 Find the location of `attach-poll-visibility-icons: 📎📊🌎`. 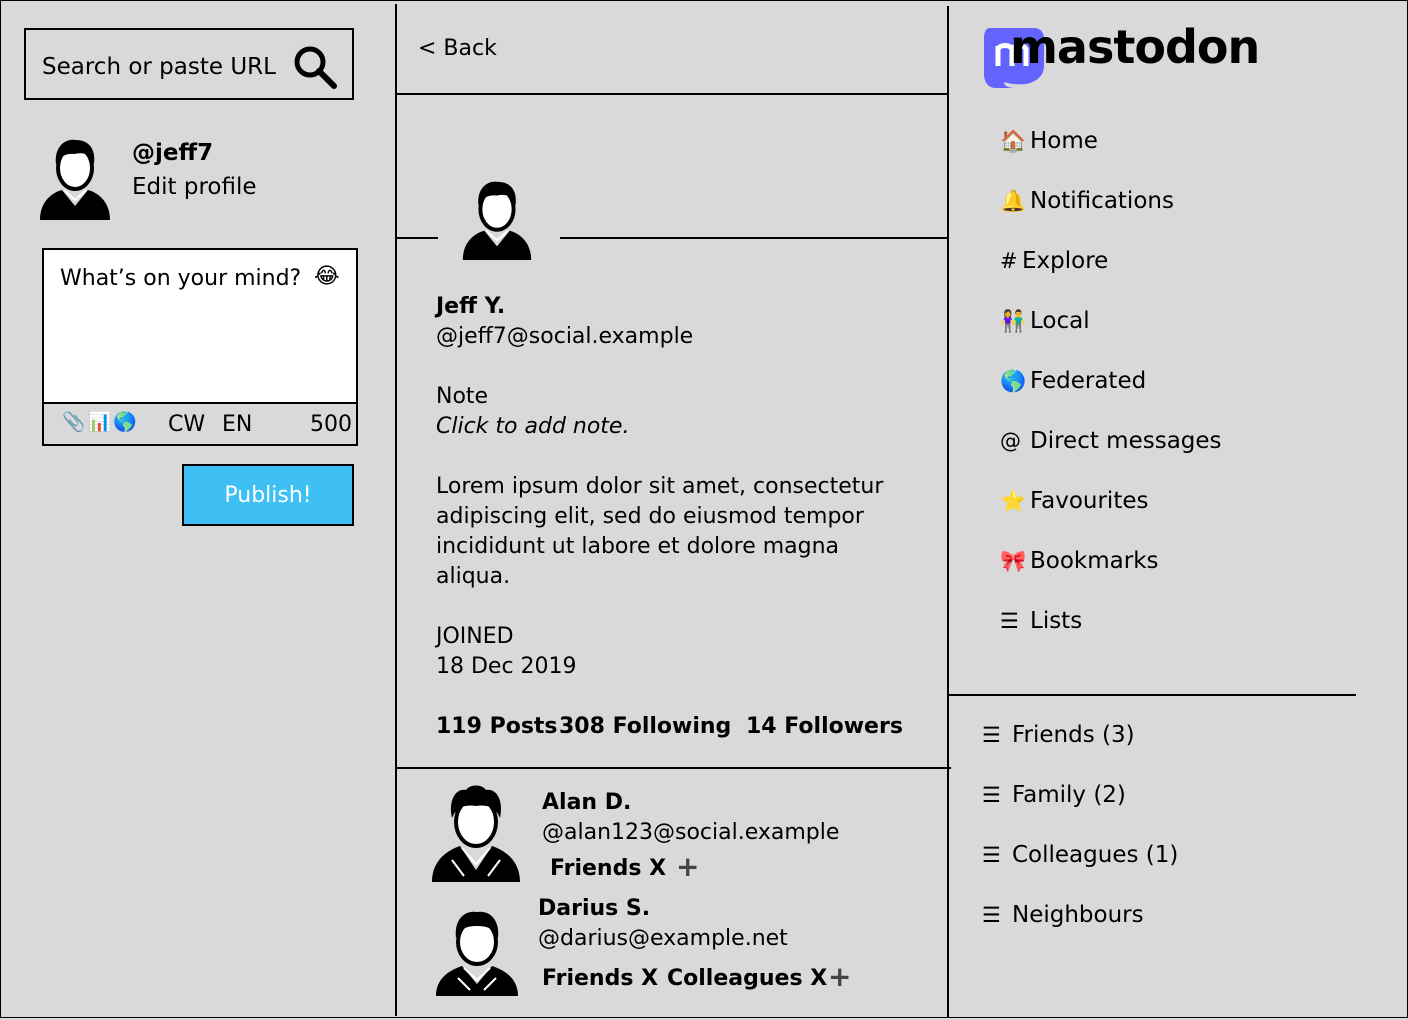

attach-poll-visibility-icons: 📎📊🌎 is located at coordinates (100, 421).